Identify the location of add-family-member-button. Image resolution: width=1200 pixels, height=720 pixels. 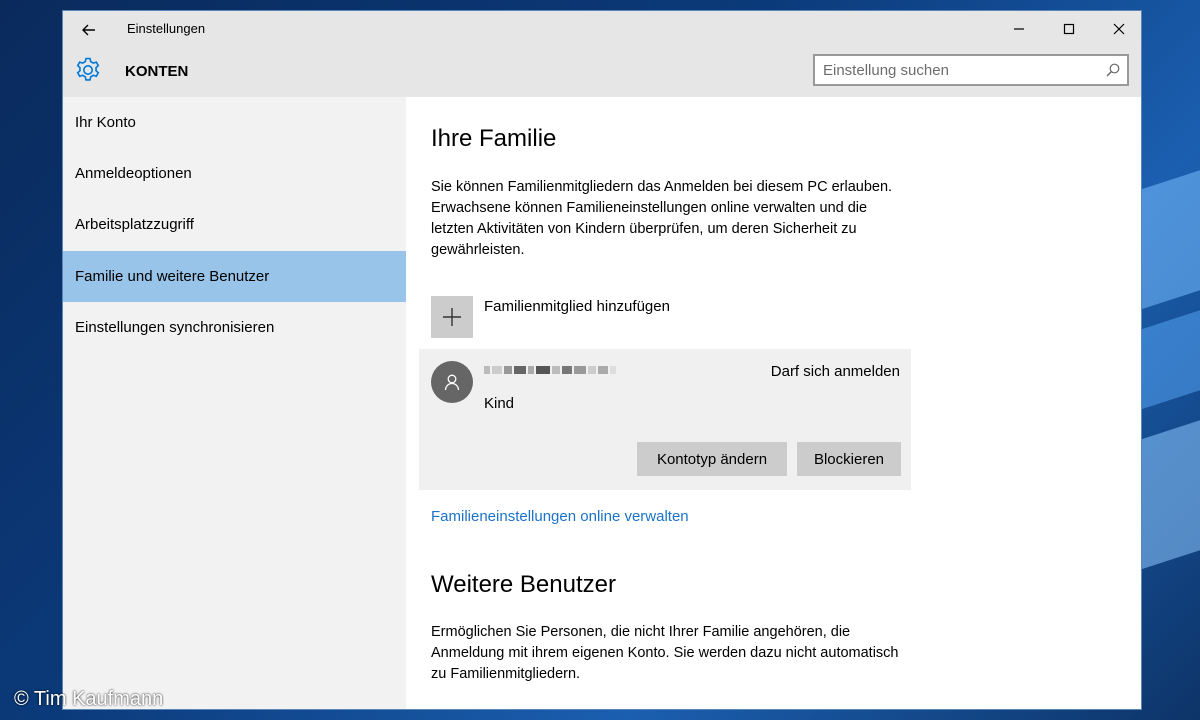
(452, 317).